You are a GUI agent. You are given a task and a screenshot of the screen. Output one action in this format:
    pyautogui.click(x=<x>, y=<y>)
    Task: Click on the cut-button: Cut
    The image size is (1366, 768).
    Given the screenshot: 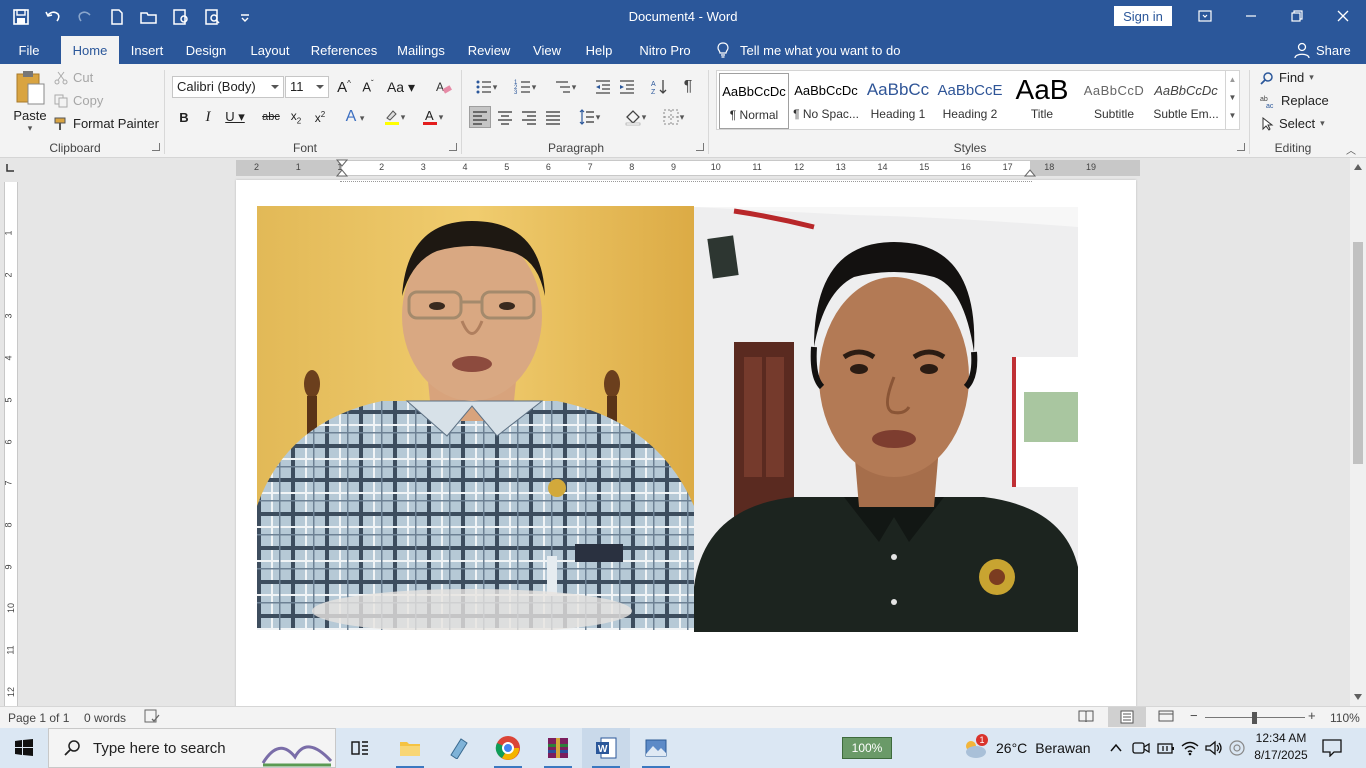 What is the action you would take?
    pyautogui.click(x=73, y=77)
    